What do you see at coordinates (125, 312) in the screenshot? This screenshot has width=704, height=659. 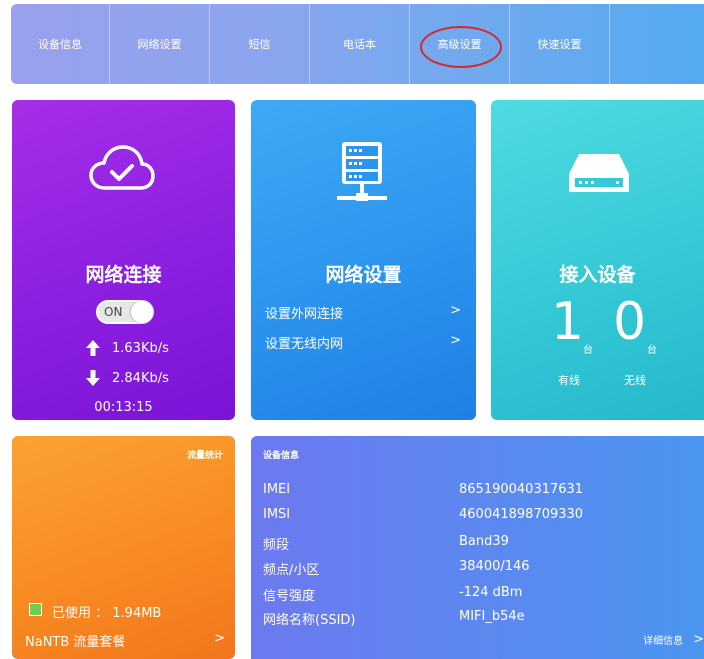 I see `connection-toggle: ON` at bounding box center [125, 312].